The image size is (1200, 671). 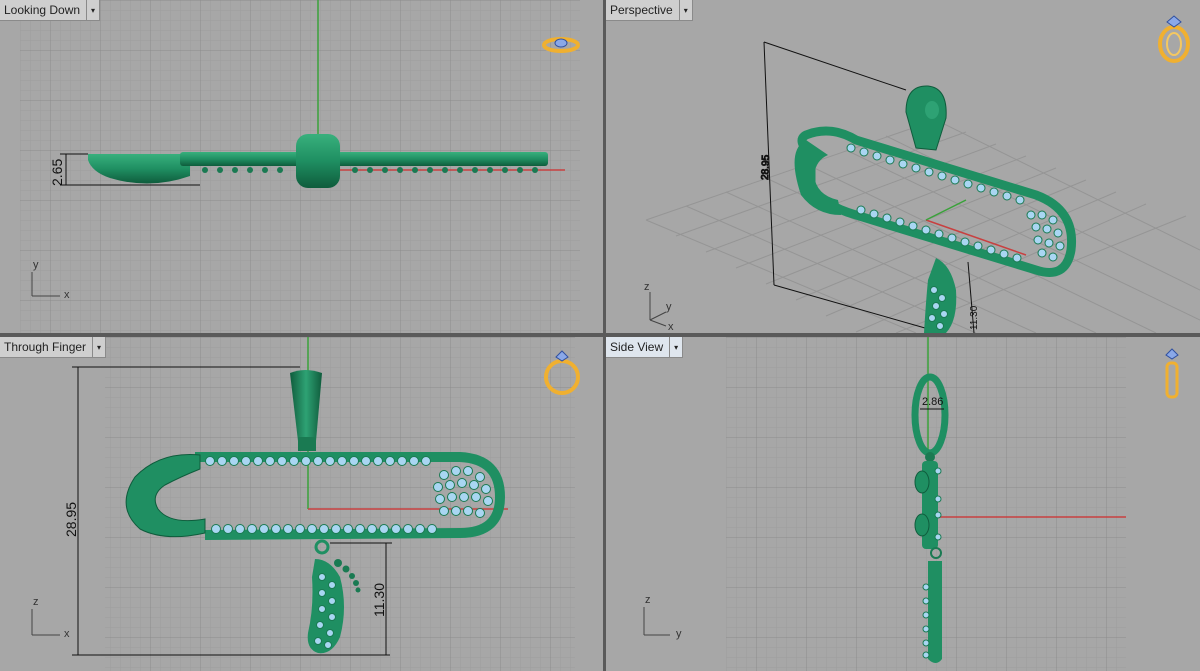 I want to click on viewport-tab-side-view: Side View ▾, so click(x=645, y=347).